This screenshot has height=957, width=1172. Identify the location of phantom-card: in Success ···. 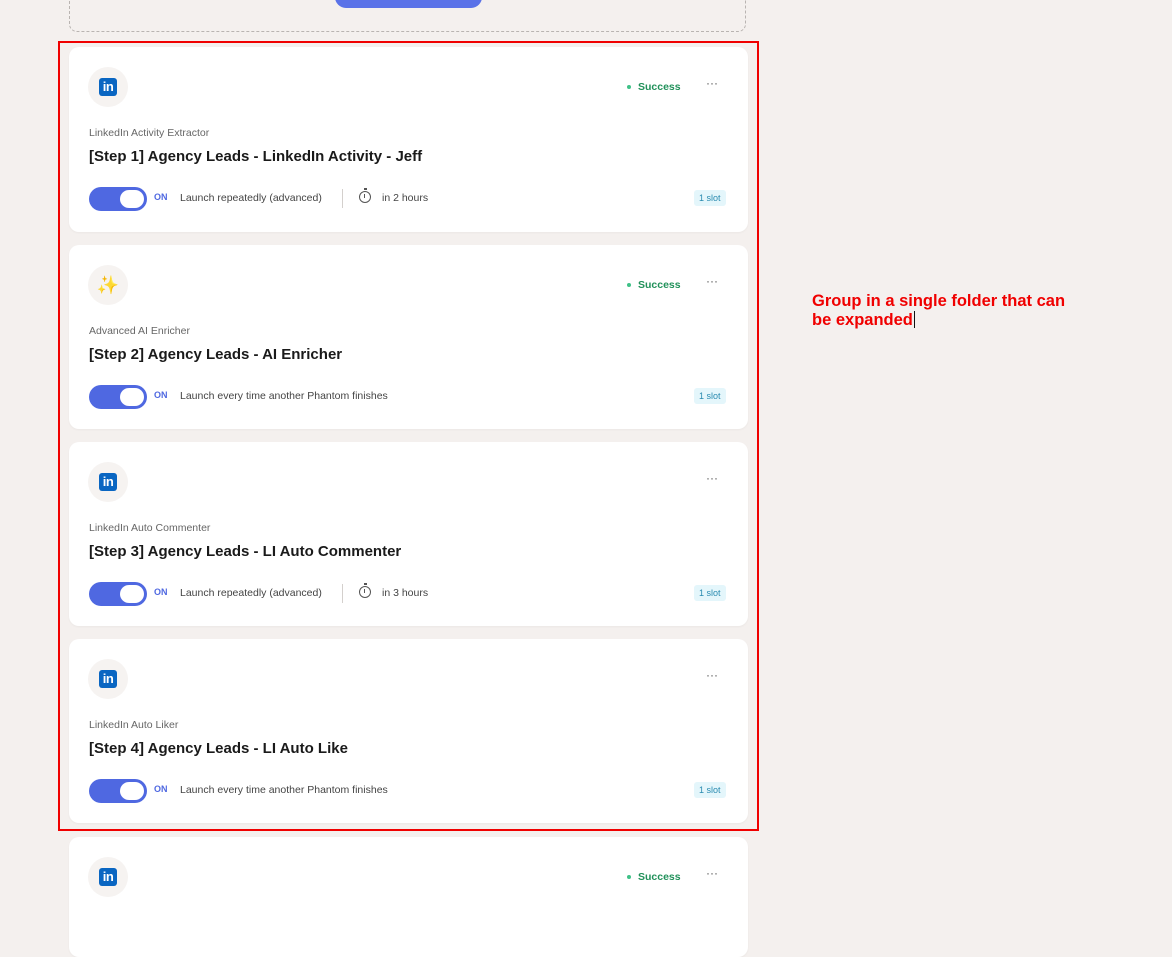
(408, 897).